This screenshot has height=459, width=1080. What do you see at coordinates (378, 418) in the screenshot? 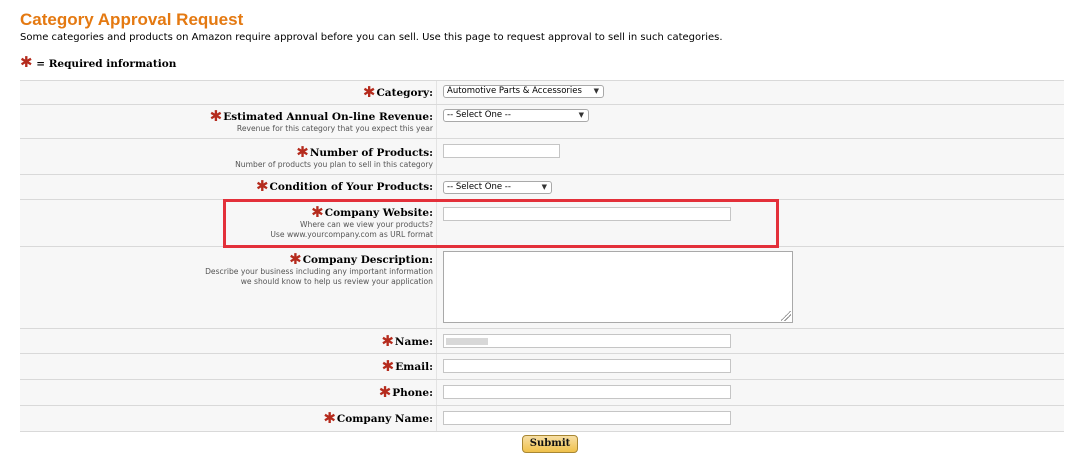
I see `company-name-label: ✱Company Name:` at bounding box center [378, 418].